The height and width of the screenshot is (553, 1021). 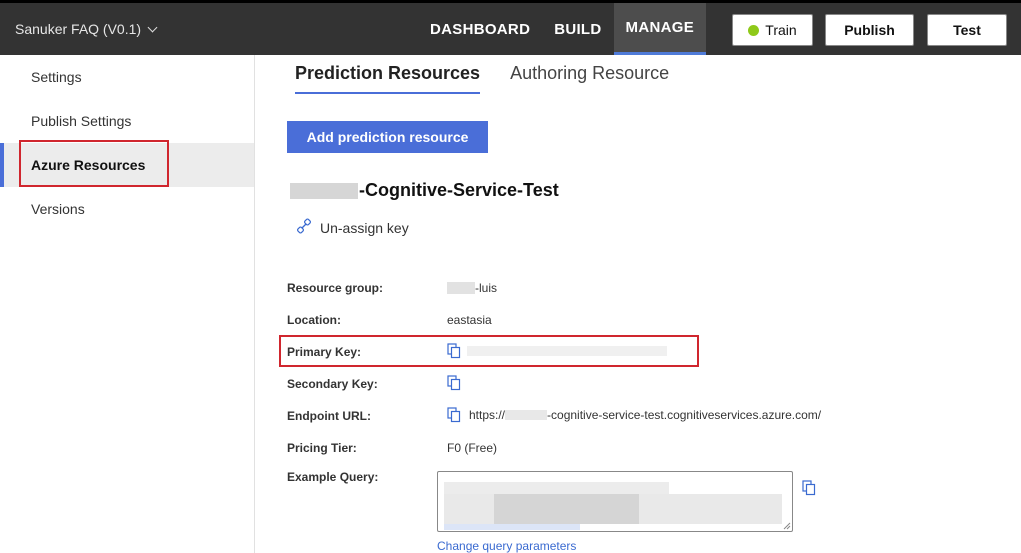 I want to click on resize-handle-icon, so click(x=787, y=526).